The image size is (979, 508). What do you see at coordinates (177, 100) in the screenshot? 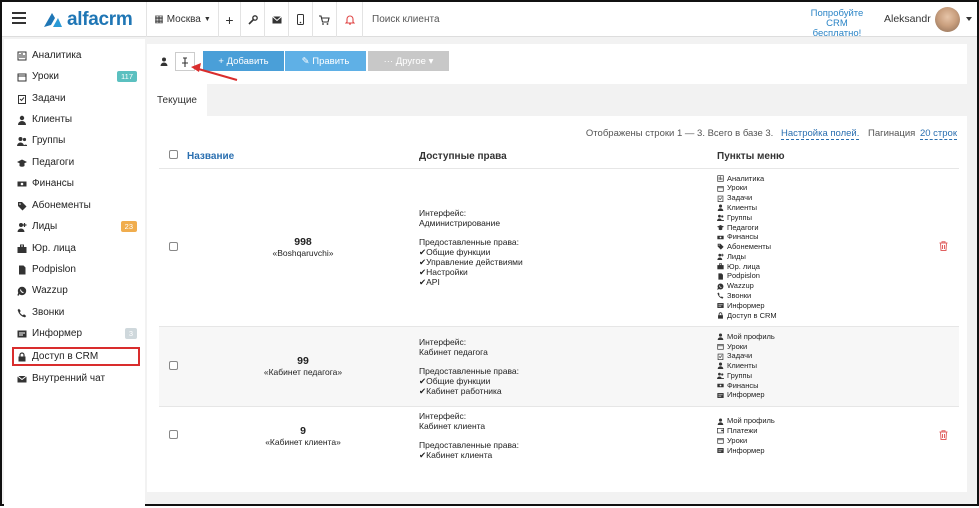
I see `tab-current: Текущие` at bounding box center [177, 100].